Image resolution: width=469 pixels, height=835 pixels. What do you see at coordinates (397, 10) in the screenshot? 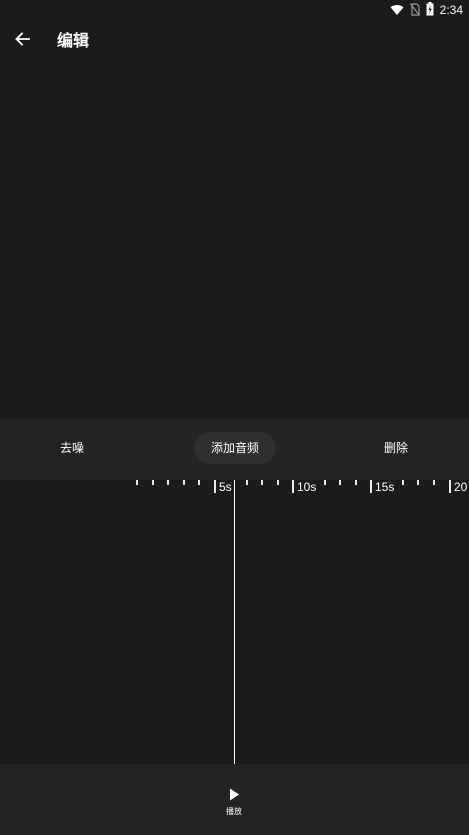
I see `wifi-icon` at bounding box center [397, 10].